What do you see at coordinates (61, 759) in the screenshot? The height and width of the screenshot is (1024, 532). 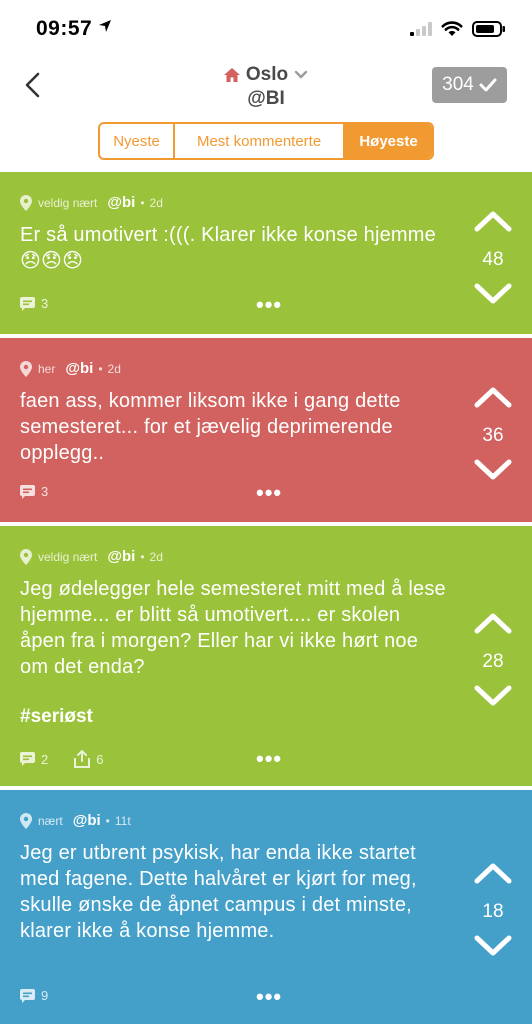 I see `post-footer: 2 6` at bounding box center [61, 759].